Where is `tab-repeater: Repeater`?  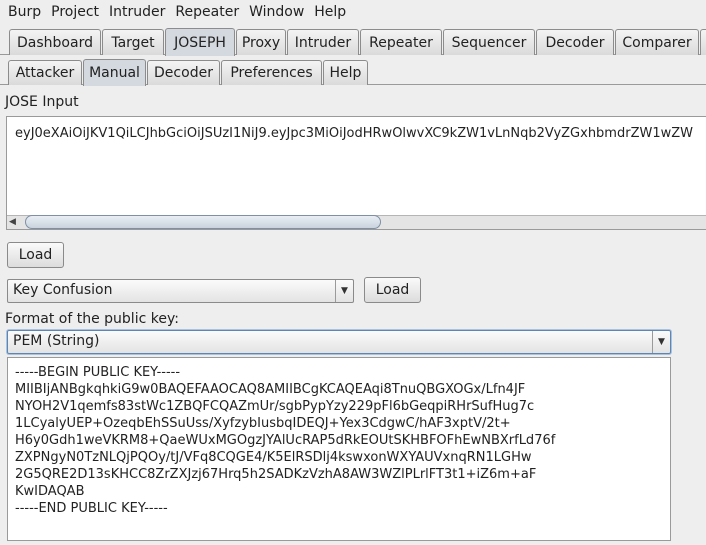
tab-repeater: Repeater is located at coordinates (401, 42).